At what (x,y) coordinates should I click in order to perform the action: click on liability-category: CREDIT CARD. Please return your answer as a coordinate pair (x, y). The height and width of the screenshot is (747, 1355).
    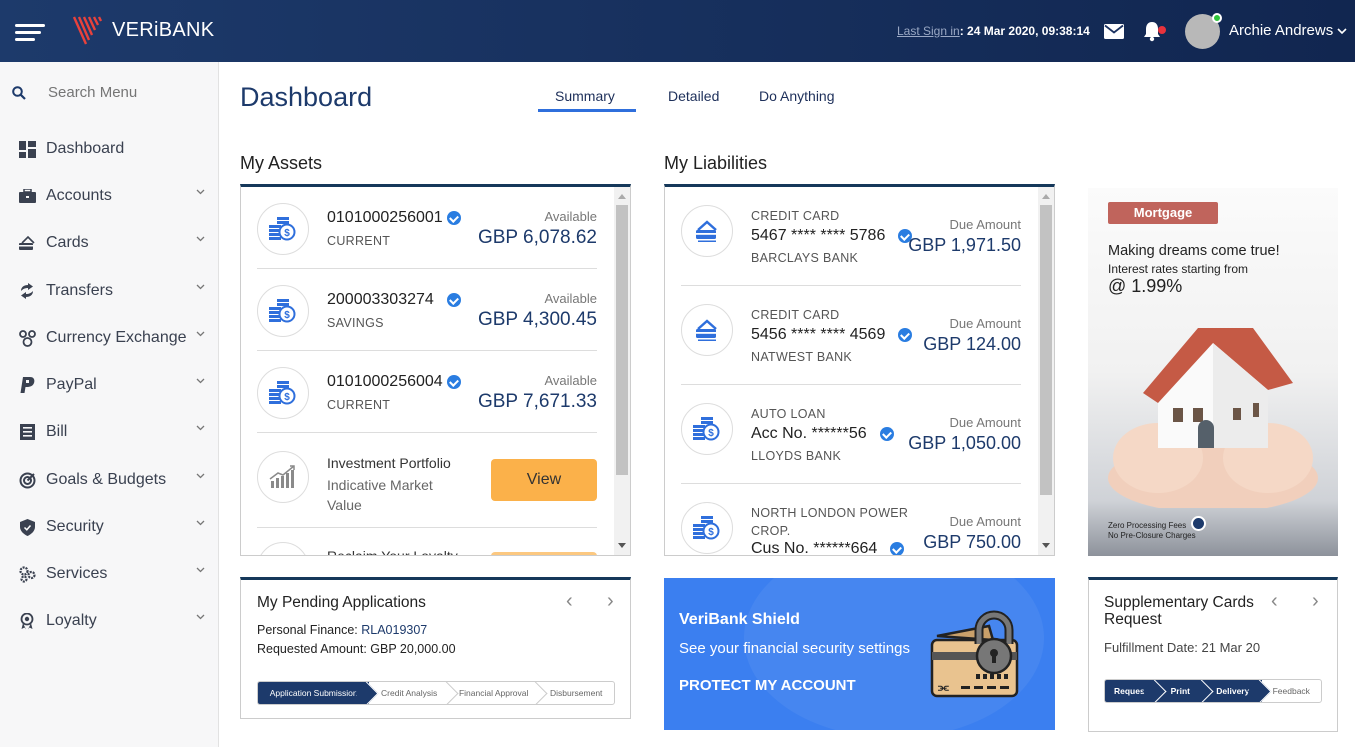
    Looking at the image, I should click on (795, 315).